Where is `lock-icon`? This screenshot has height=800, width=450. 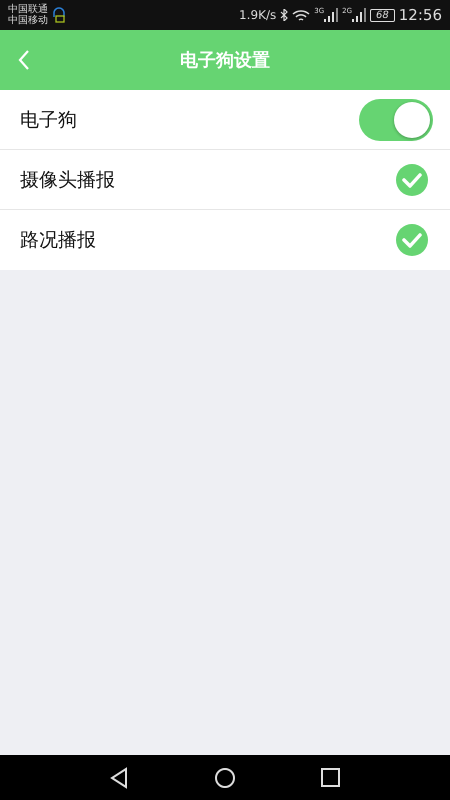
lock-icon is located at coordinates (59, 15).